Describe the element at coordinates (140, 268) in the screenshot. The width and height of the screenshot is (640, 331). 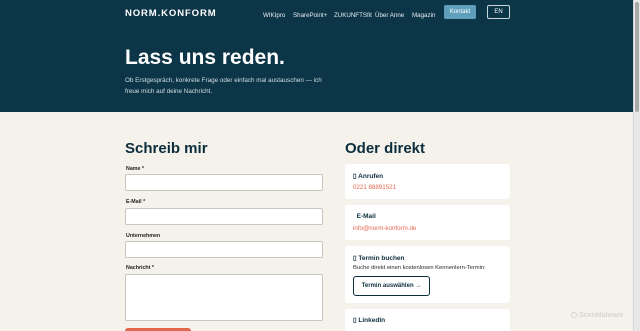
I see `message-label: Nachricht *` at that location.